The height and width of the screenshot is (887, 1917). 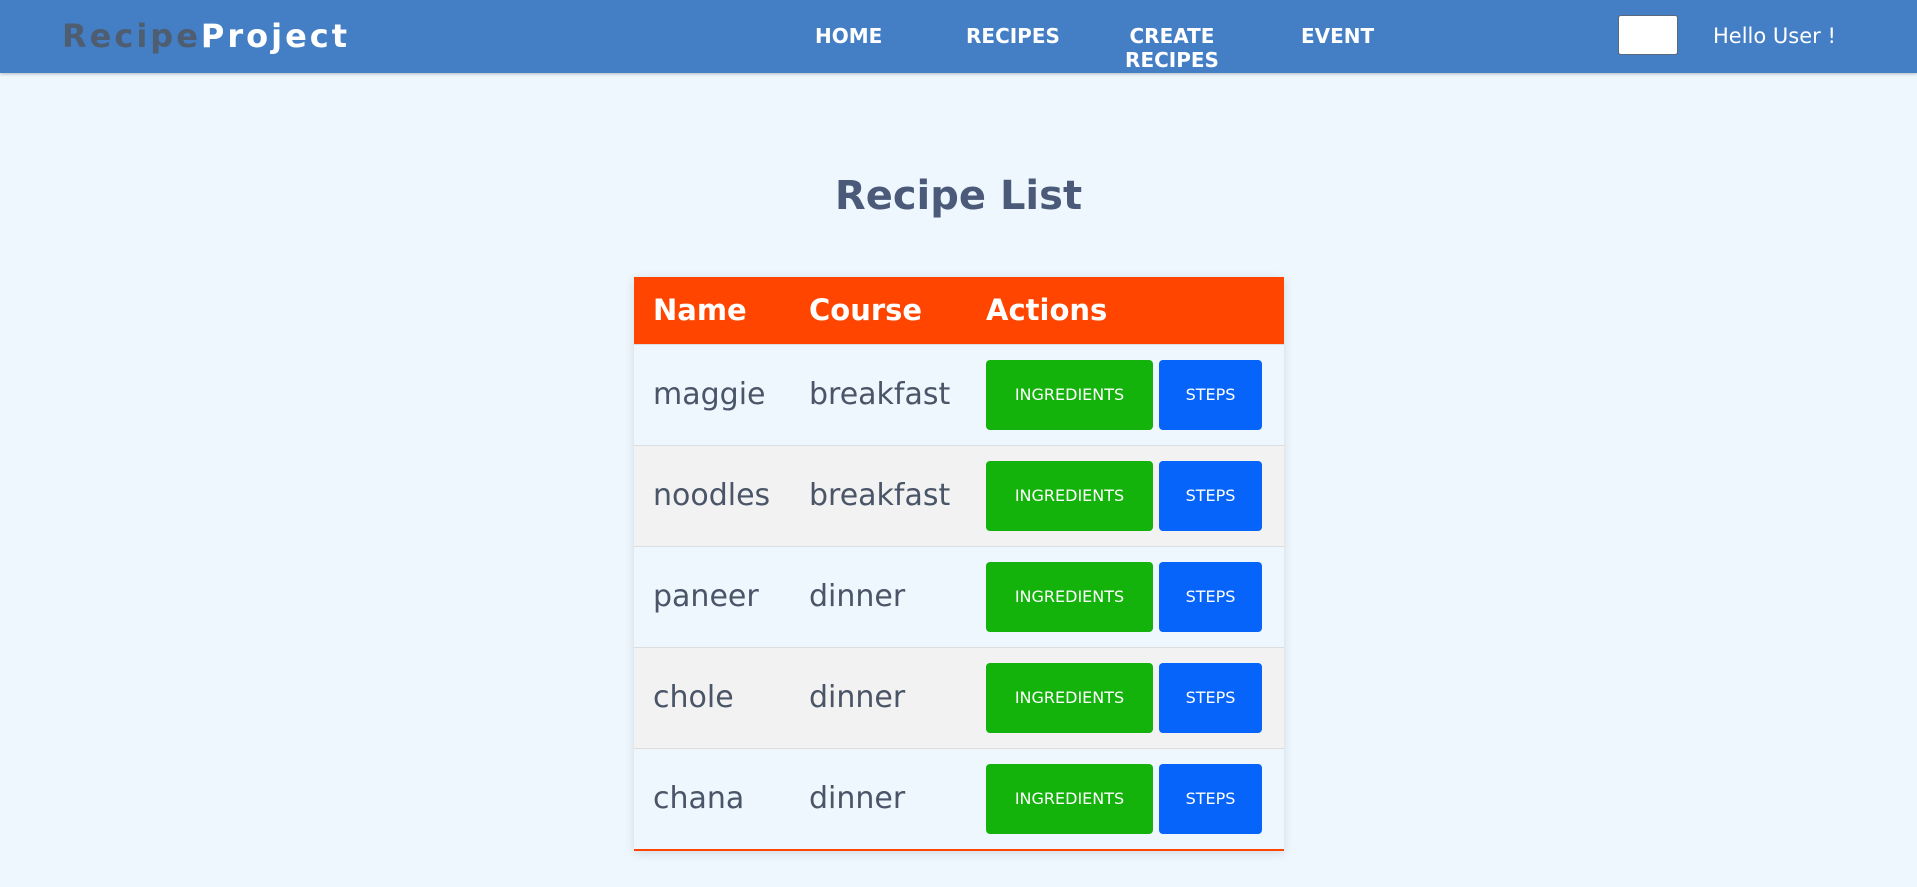 What do you see at coordinates (848, 36) in the screenshot?
I see `nav-home-link: HOME` at bounding box center [848, 36].